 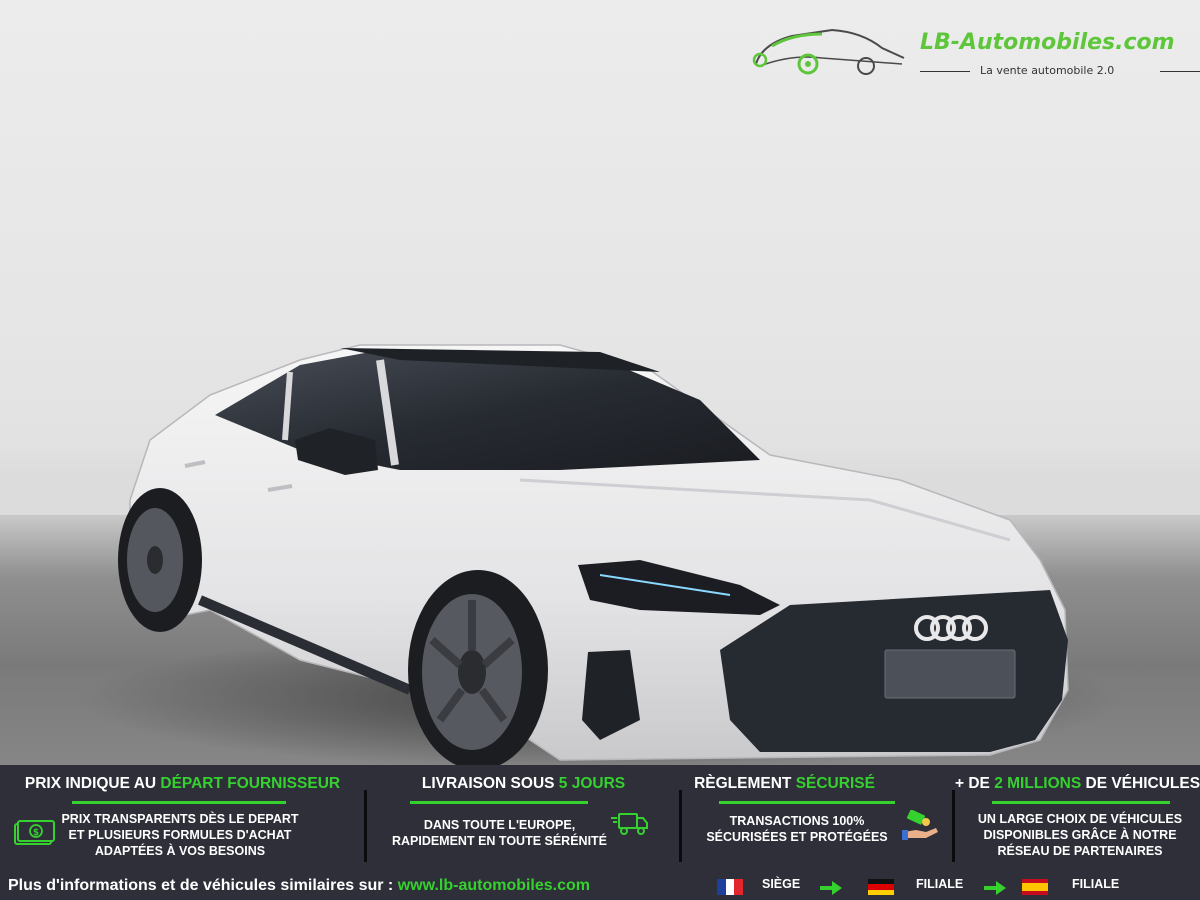 I want to click on feature-title: LIVRAISON SOUS 5 JOURS, so click(x=523, y=783).